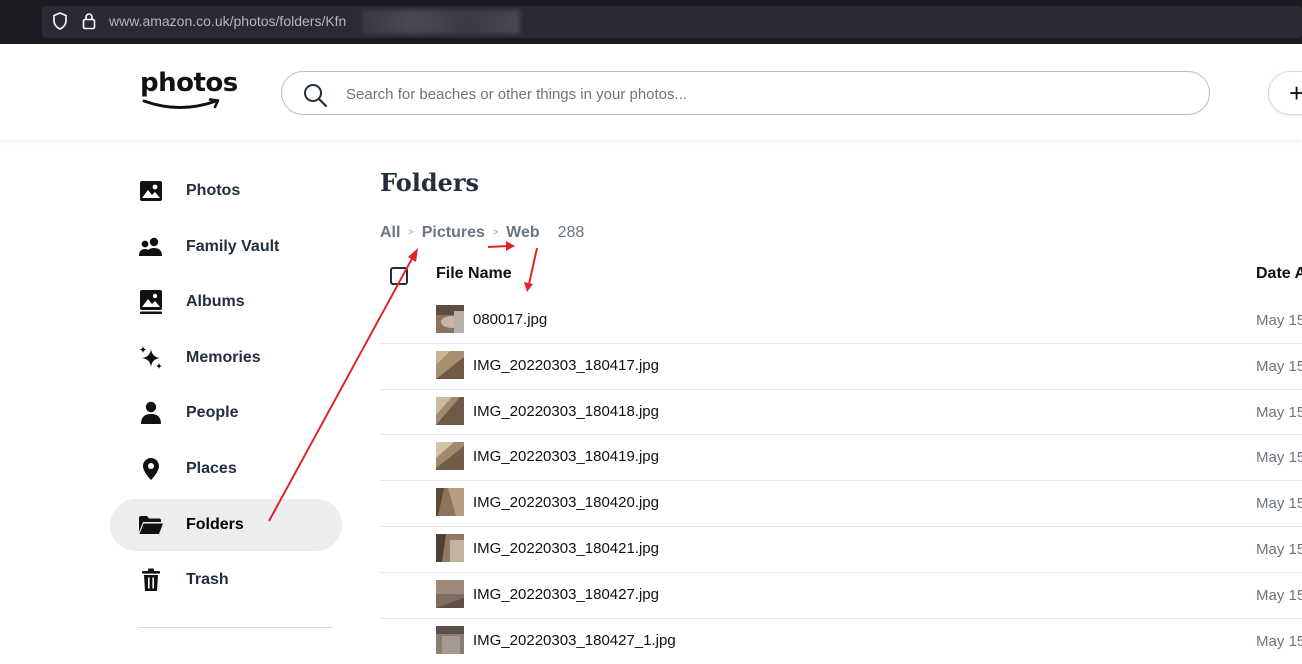  What do you see at coordinates (841, 550) in the screenshot?
I see `table-row: IMG_20220303_180421.jpg May 15` at bounding box center [841, 550].